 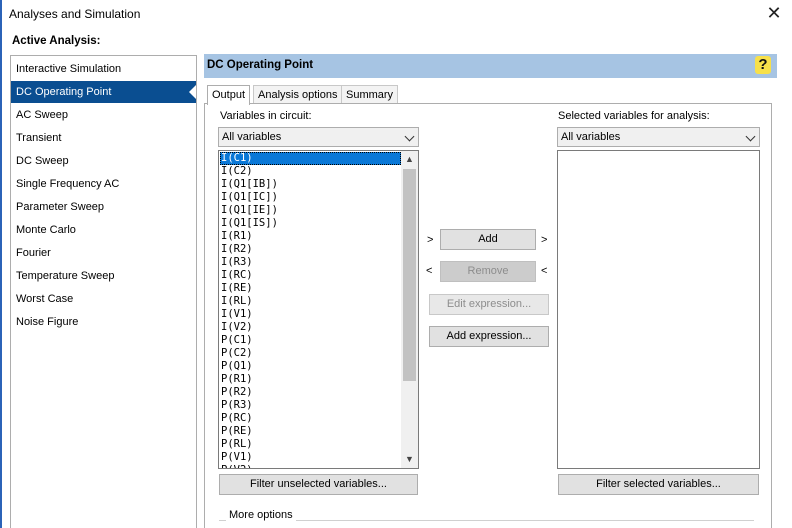 I want to click on right-filter-dropdown: All variables, so click(x=658, y=137).